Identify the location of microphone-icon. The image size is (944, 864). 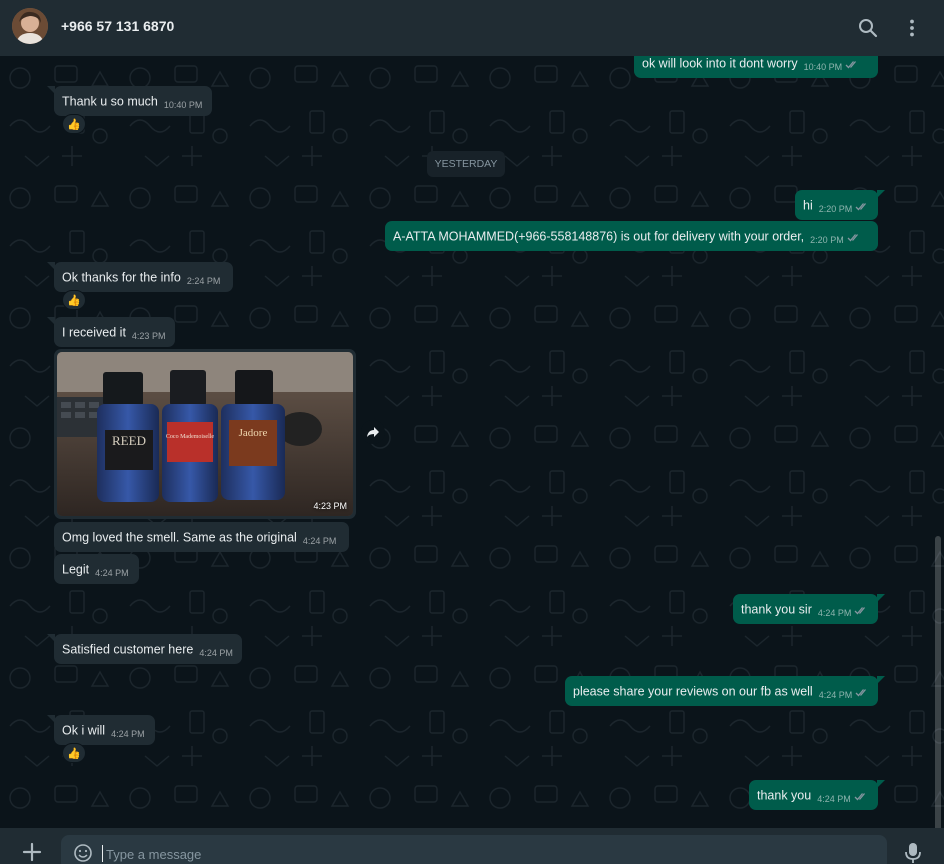
(913, 853).